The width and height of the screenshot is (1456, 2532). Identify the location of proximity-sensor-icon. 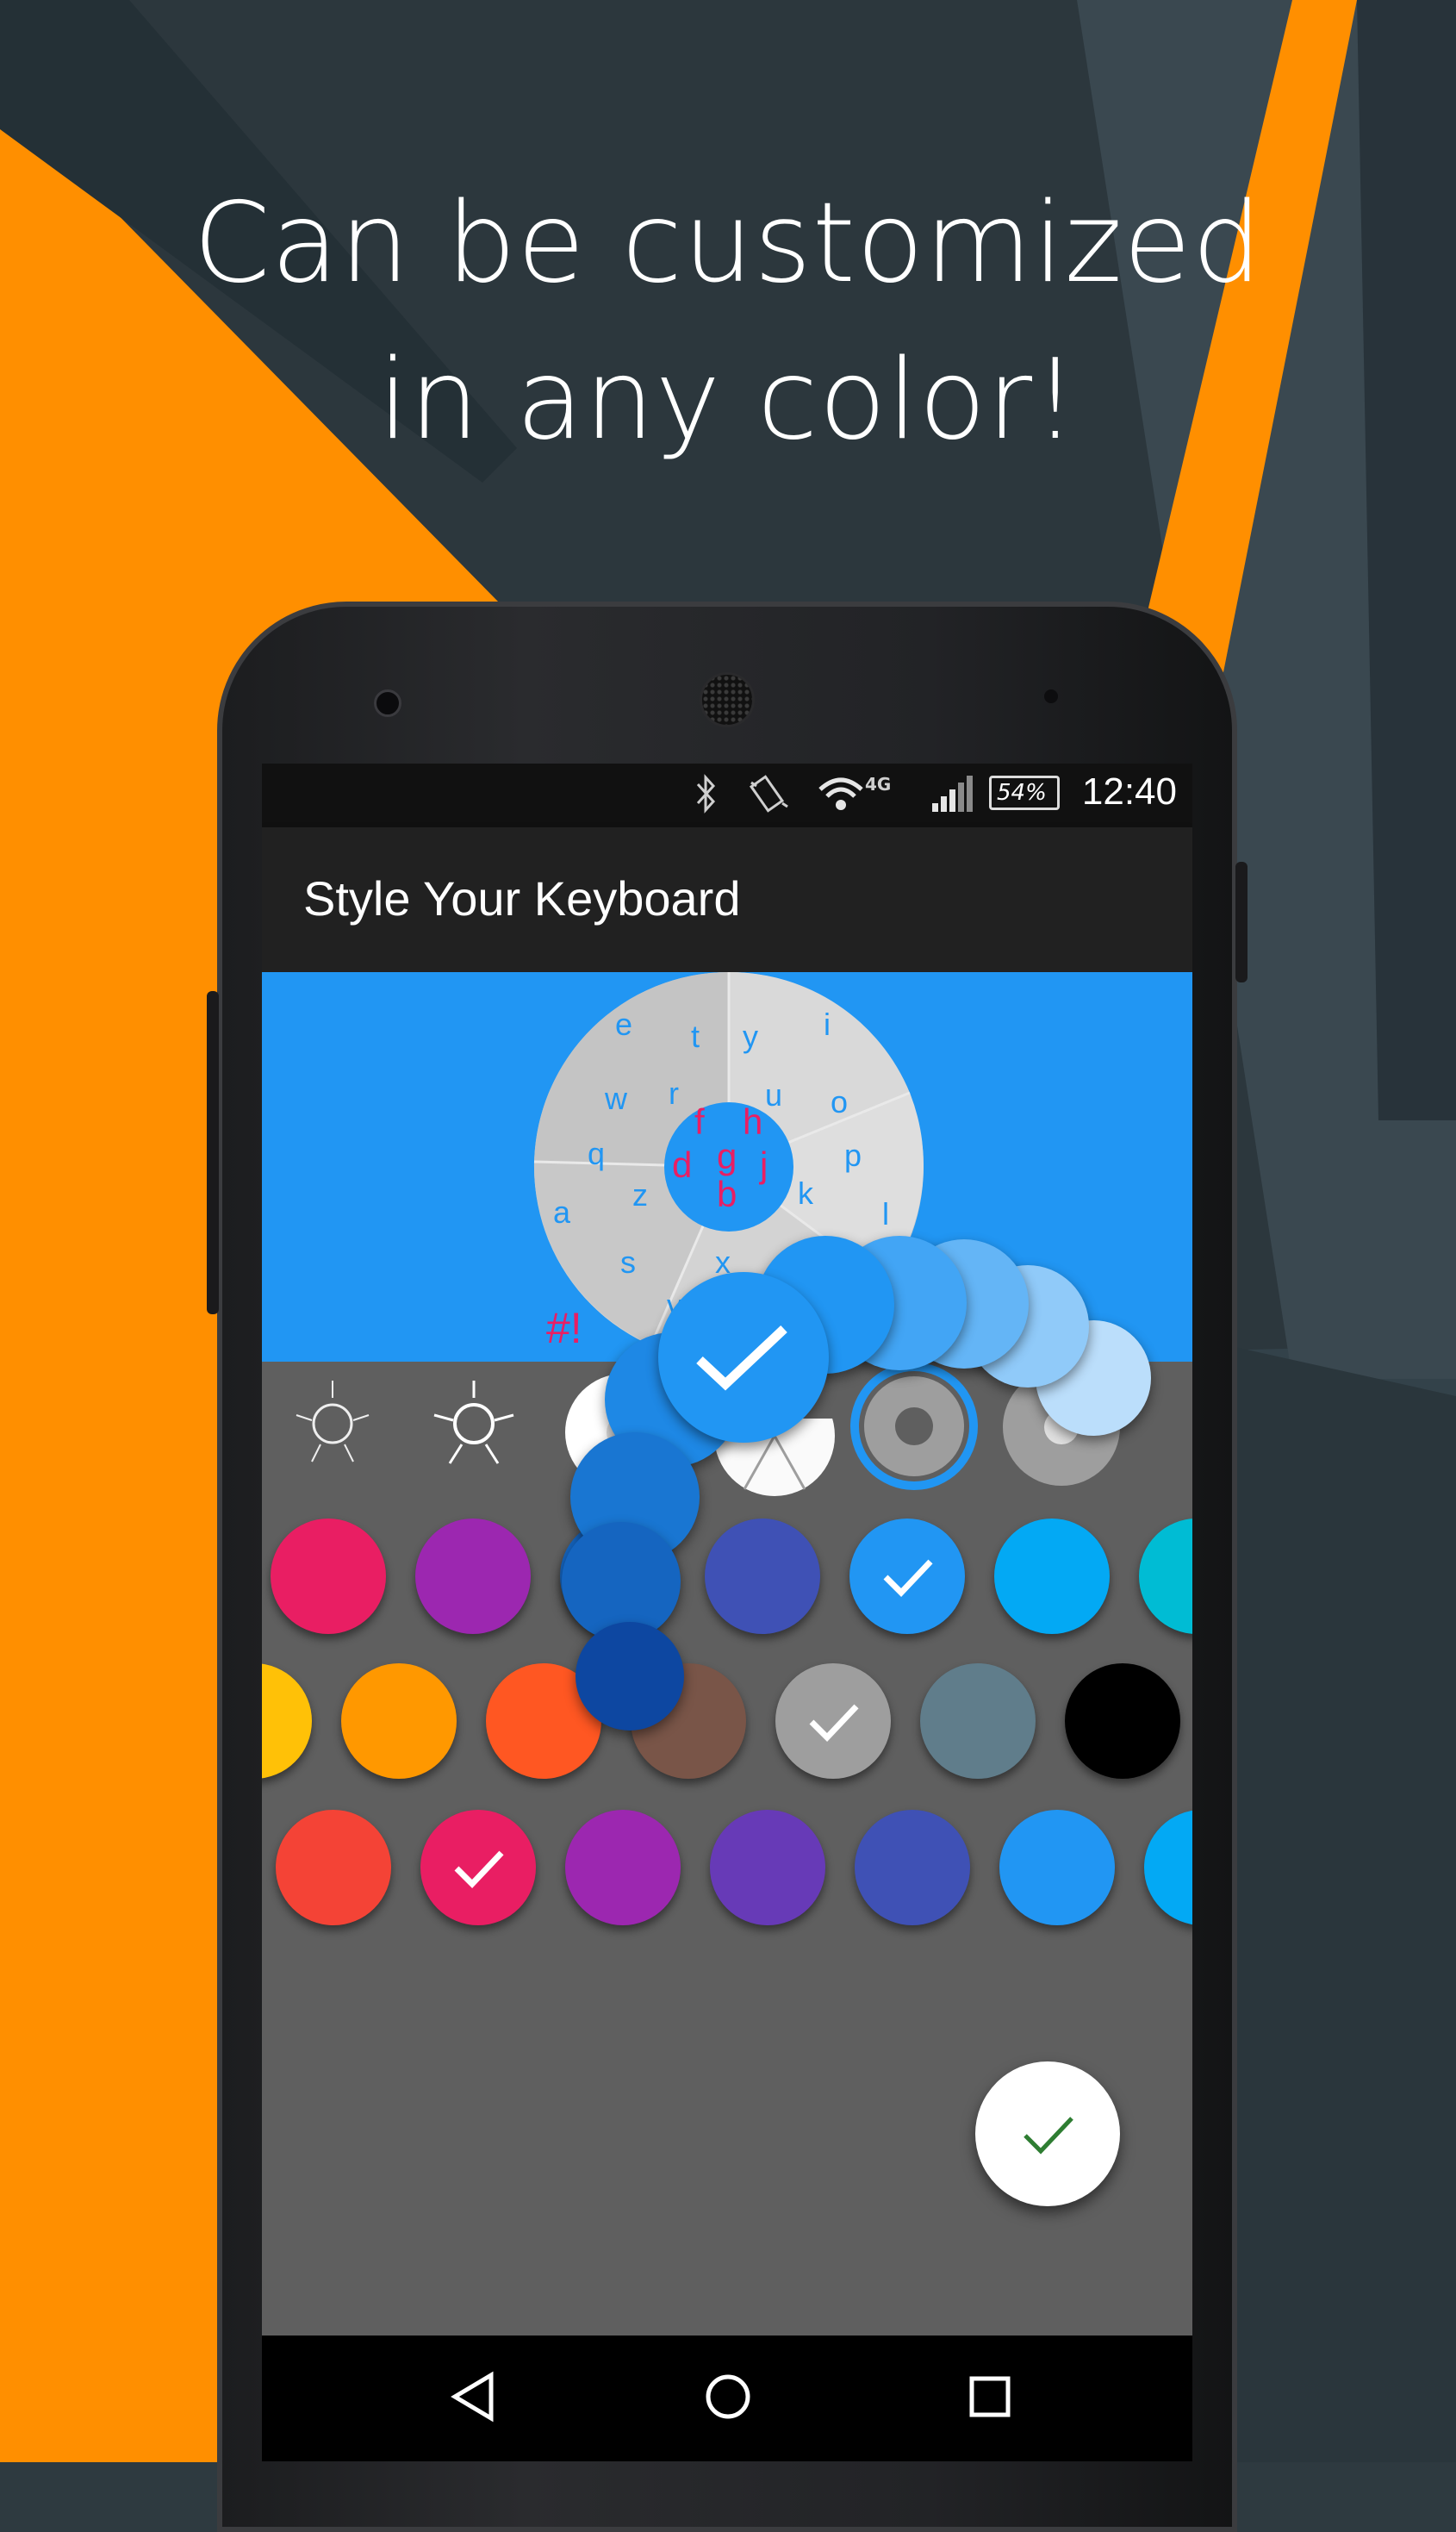
(1051, 696).